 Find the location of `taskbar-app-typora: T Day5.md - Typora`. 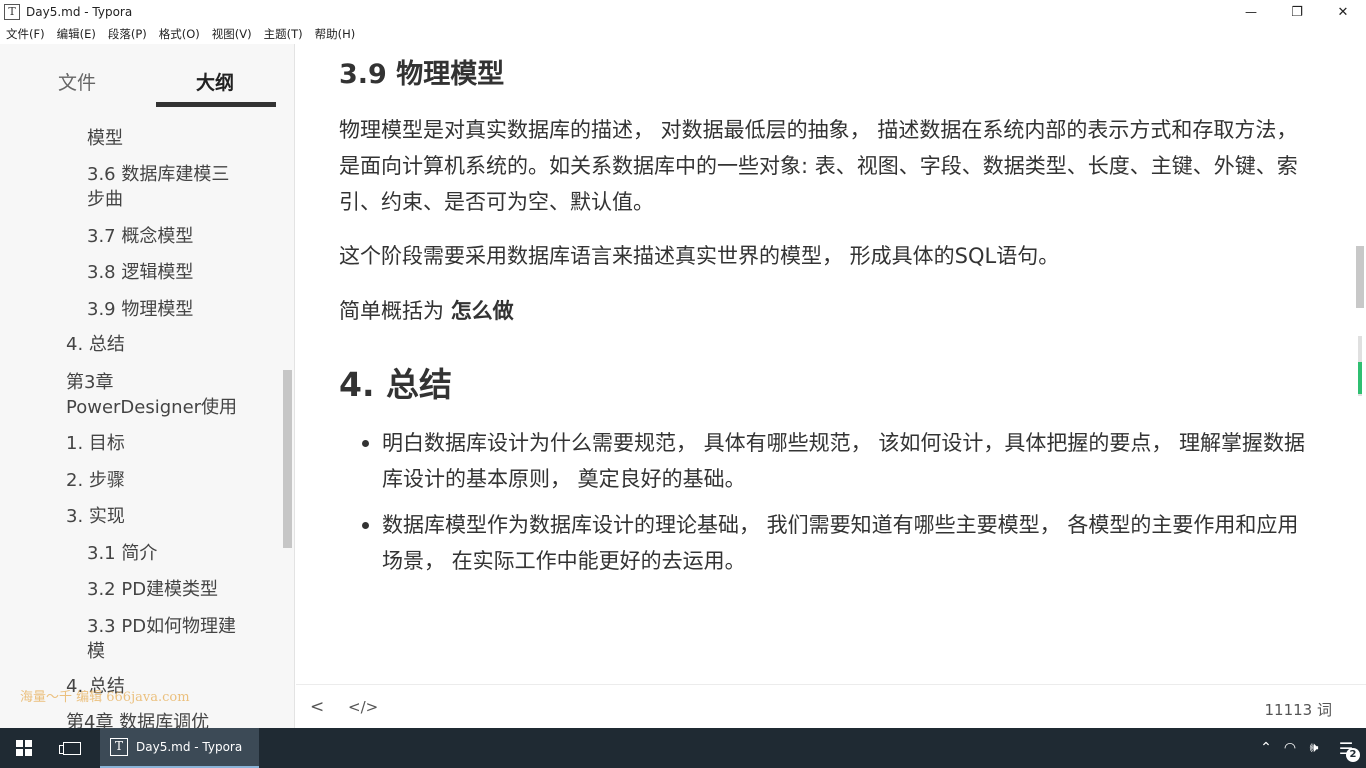

taskbar-app-typora: T Day5.md - Typora is located at coordinates (179, 748).